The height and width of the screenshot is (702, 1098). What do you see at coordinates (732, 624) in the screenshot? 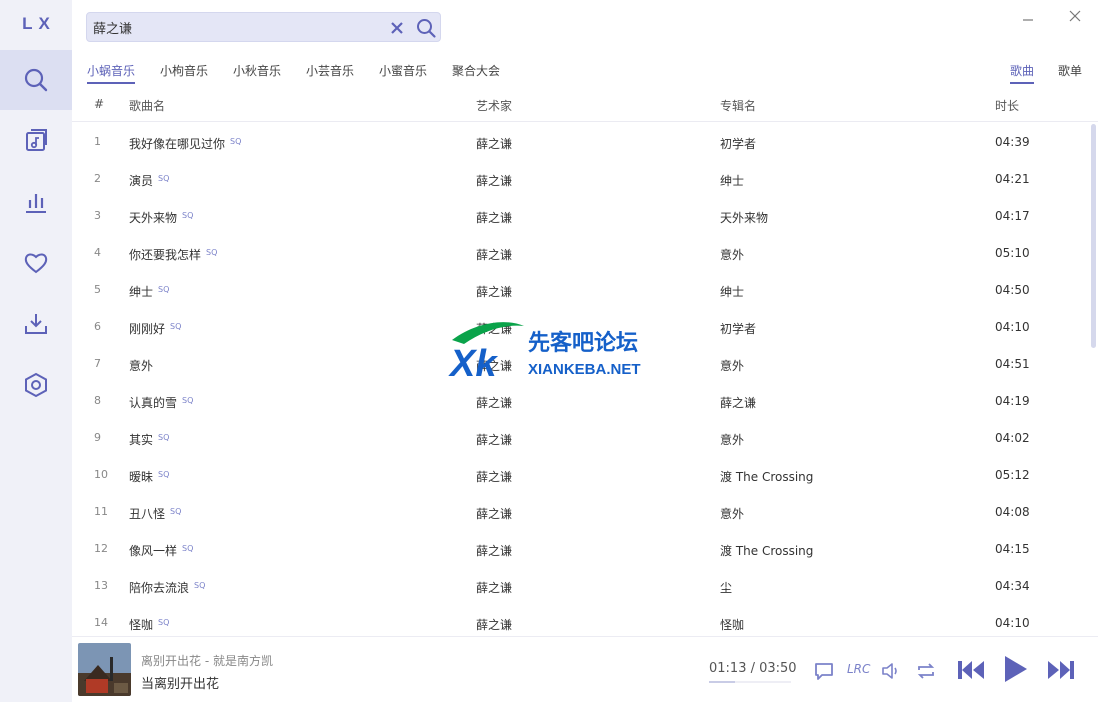
I see `album-name: 怪咖` at bounding box center [732, 624].